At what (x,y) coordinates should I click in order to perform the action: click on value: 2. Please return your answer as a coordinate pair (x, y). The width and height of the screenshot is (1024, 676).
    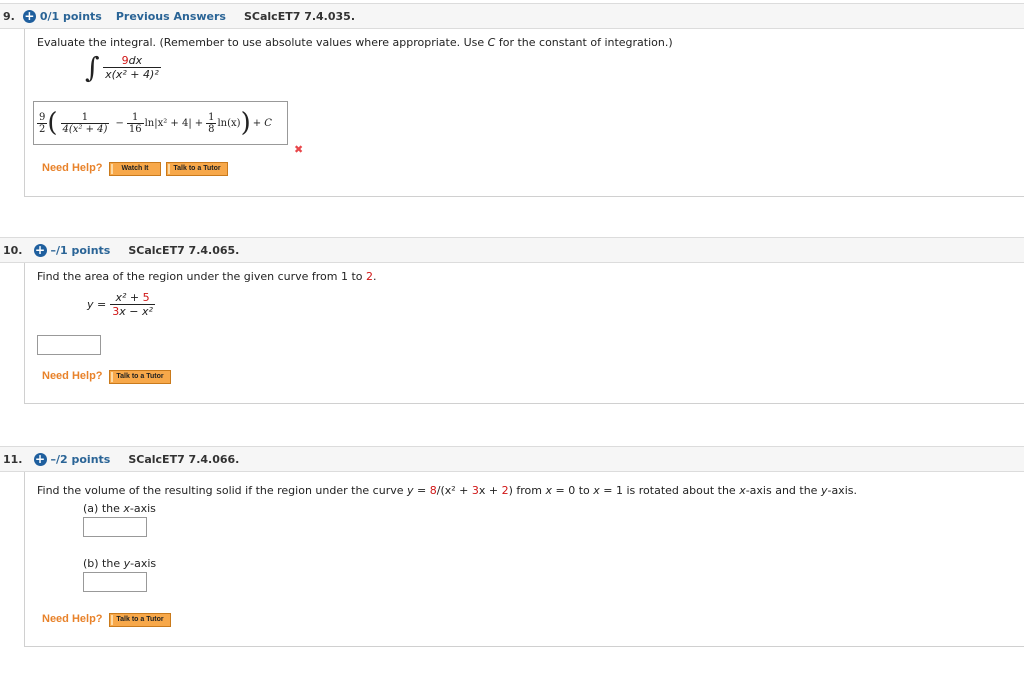
    Looking at the image, I should click on (505, 490).